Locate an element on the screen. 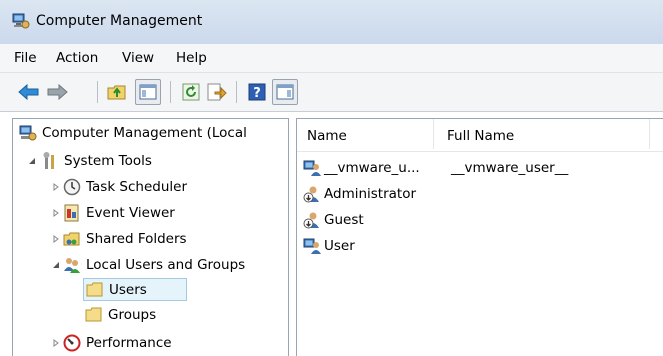 The height and width of the screenshot is (356, 663). up-one-level-button is located at coordinates (117, 92).